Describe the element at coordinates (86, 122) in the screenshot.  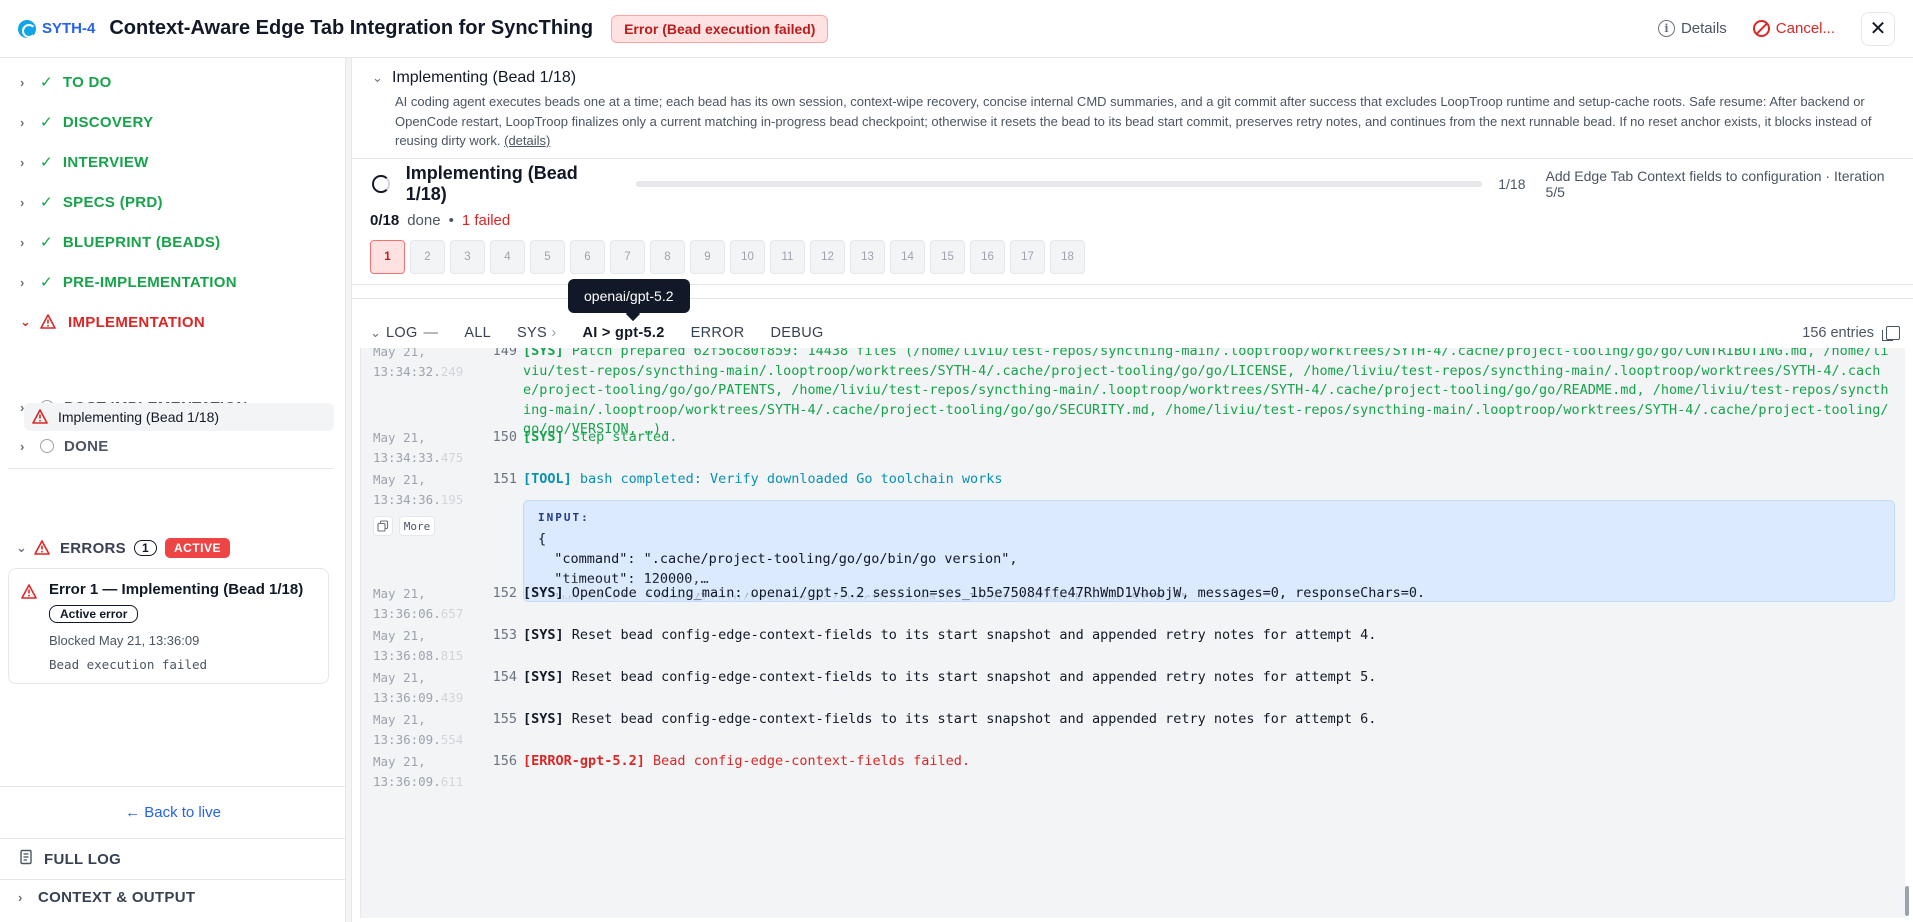
I see `sidebar-item-discovery: › ✓ DISCOVERY` at that location.